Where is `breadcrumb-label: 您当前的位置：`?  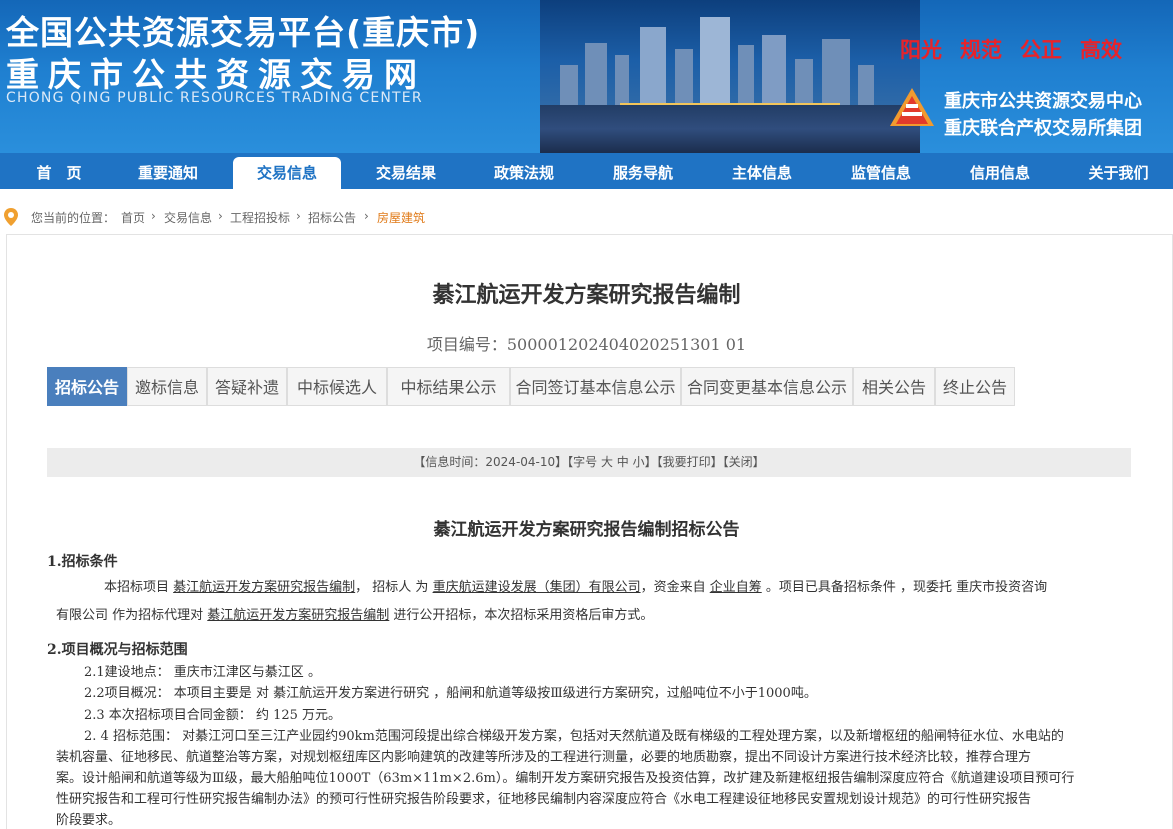 breadcrumb-label: 您当前的位置： is located at coordinates (73, 218).